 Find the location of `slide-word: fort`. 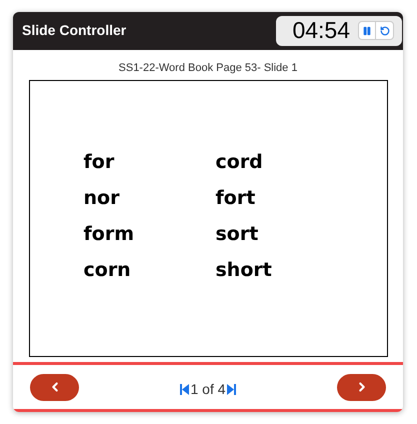

slide-word: fort is located at coordinates (236, 199).